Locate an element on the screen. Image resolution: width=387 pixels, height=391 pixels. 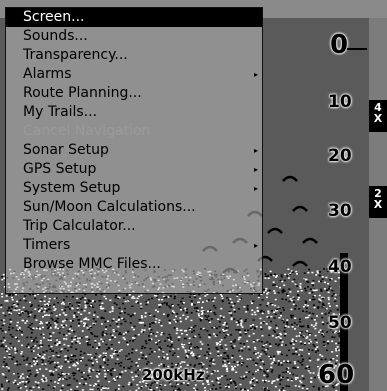
depth-label-60: 60 is located at coordinates (336, 375).